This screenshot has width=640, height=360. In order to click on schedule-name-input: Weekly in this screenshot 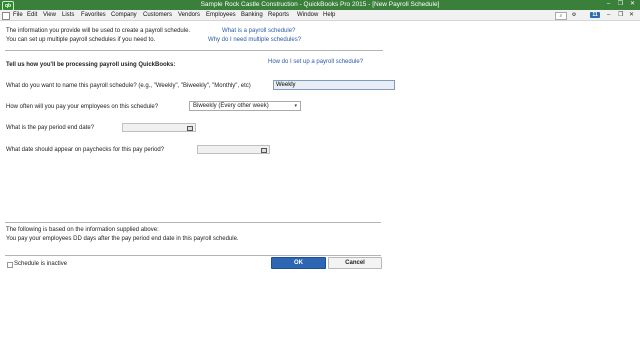, I will do `click(334, 85)`.